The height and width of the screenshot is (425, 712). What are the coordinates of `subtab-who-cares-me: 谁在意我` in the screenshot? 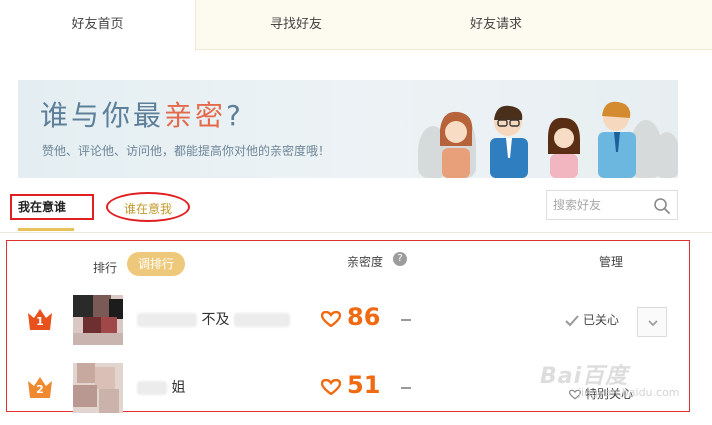 It's located at (148, 207).